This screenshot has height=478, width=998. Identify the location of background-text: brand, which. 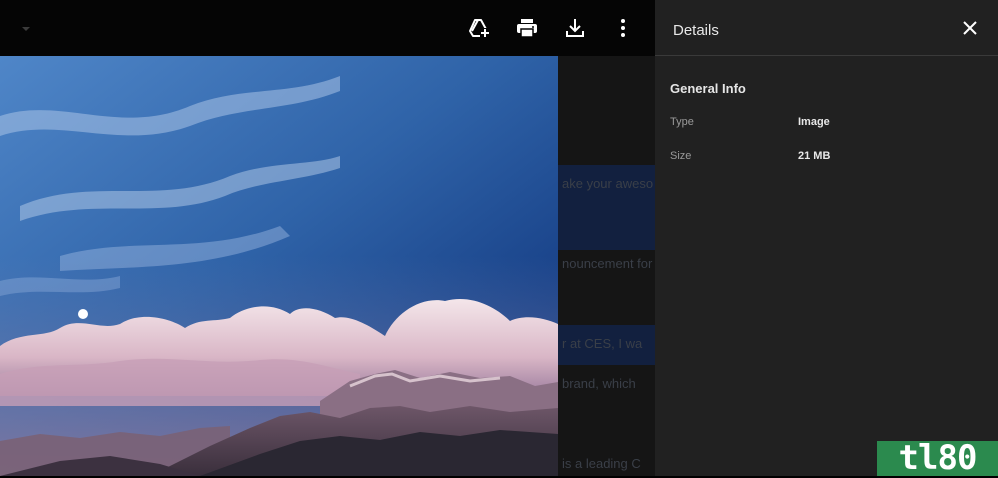
(599, 383).